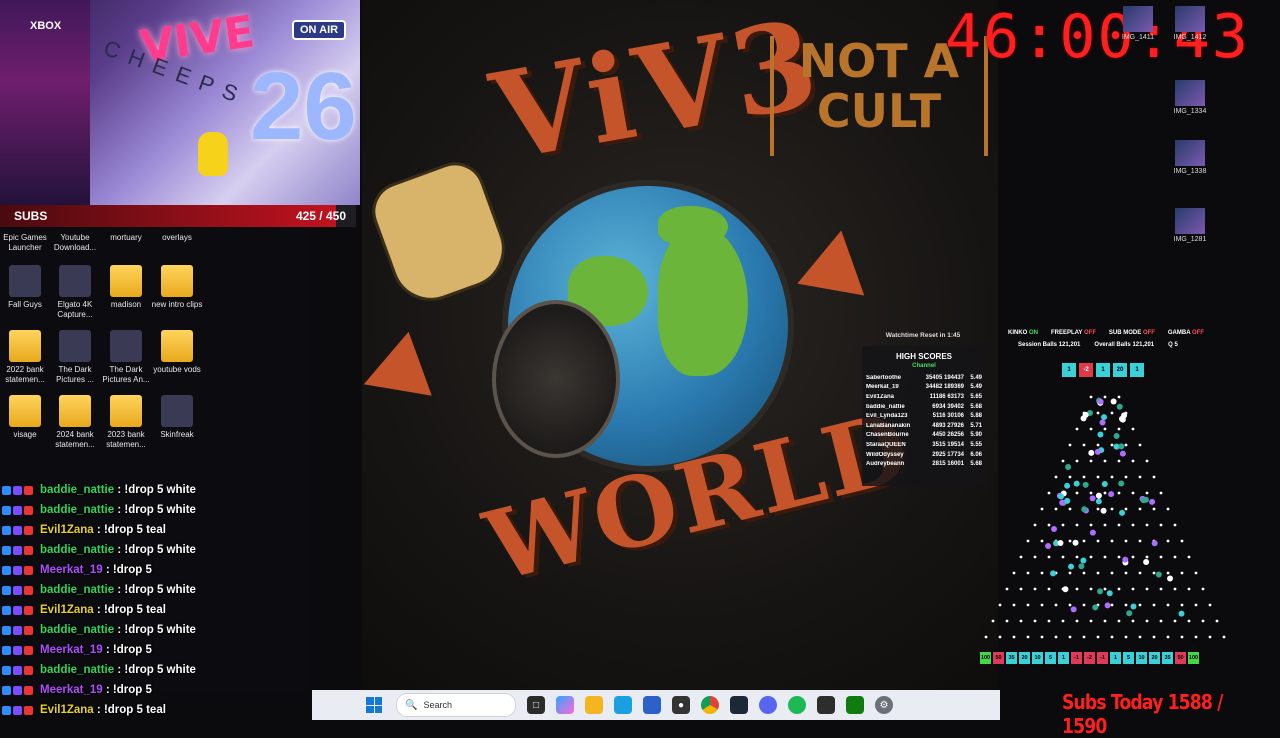 The height and width of the screenshot is (738, 1280). Describe the element at coordinates (739, 705) in the screenshot. I see `steam-icon` at that location.